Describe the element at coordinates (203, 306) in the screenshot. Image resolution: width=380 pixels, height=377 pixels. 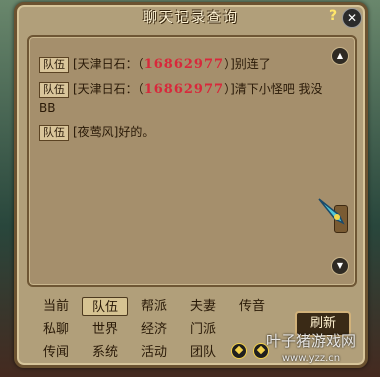
I see `tab-spouse: 夫妻` at that location.